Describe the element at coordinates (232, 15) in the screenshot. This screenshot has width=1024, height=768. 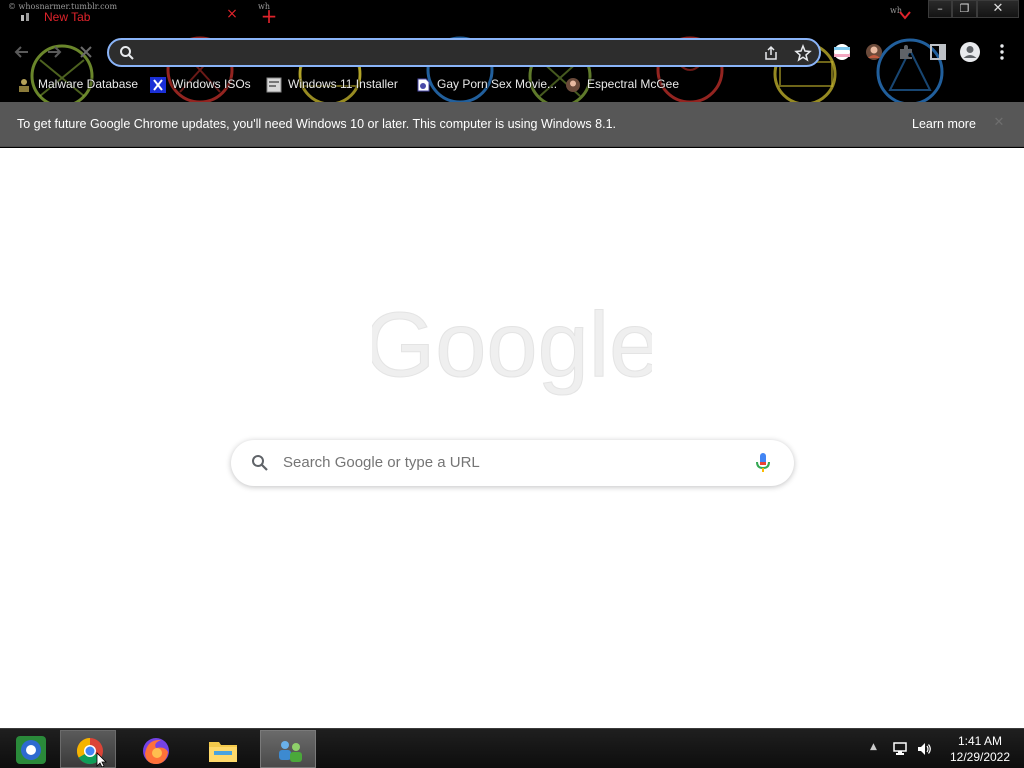
I see `tab-close-icon: ×` at that location.